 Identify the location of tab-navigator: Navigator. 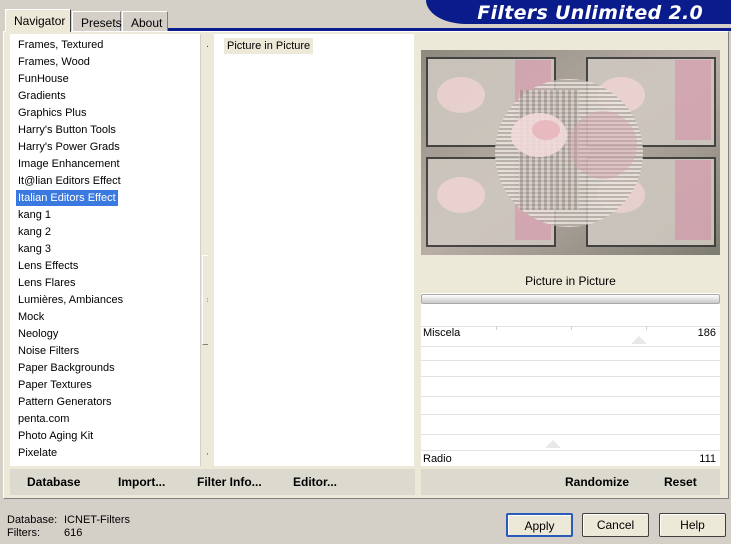
(38, 20).